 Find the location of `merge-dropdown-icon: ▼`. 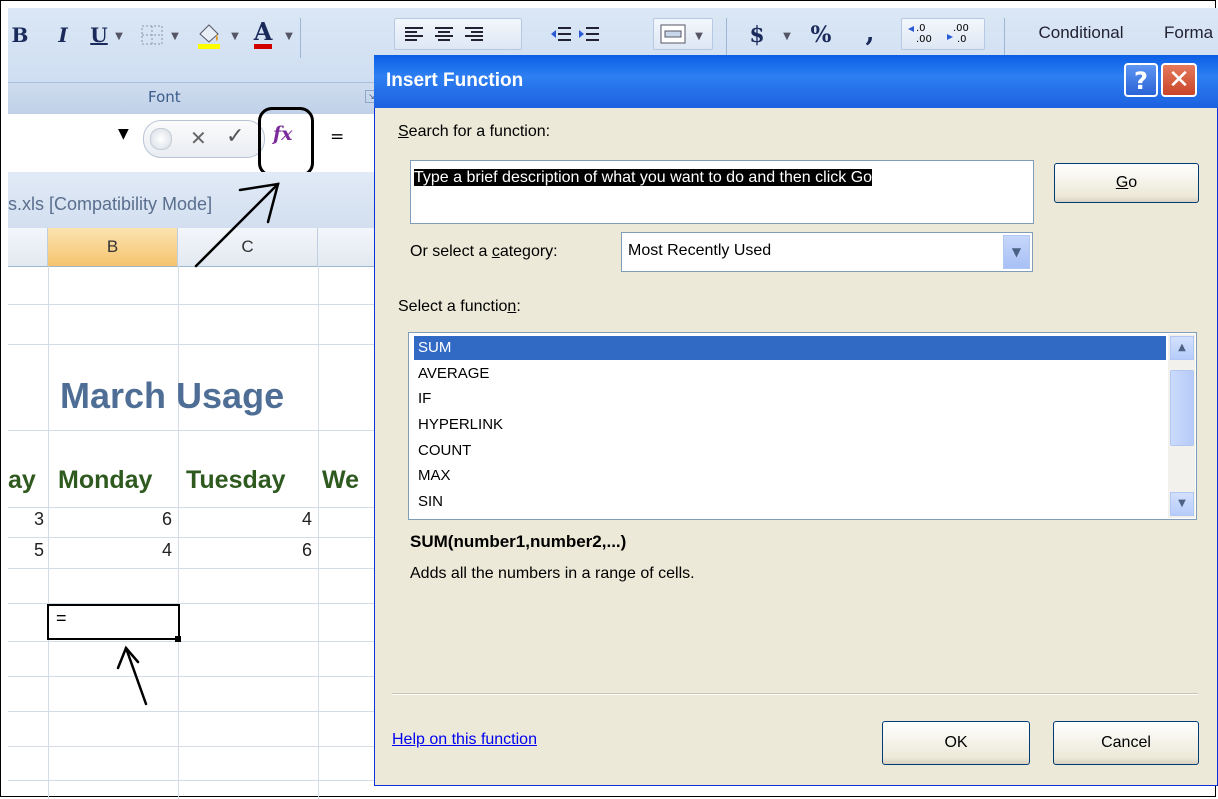

merge-dropdown-icon: ▼ is located at coordinates (699, 36).